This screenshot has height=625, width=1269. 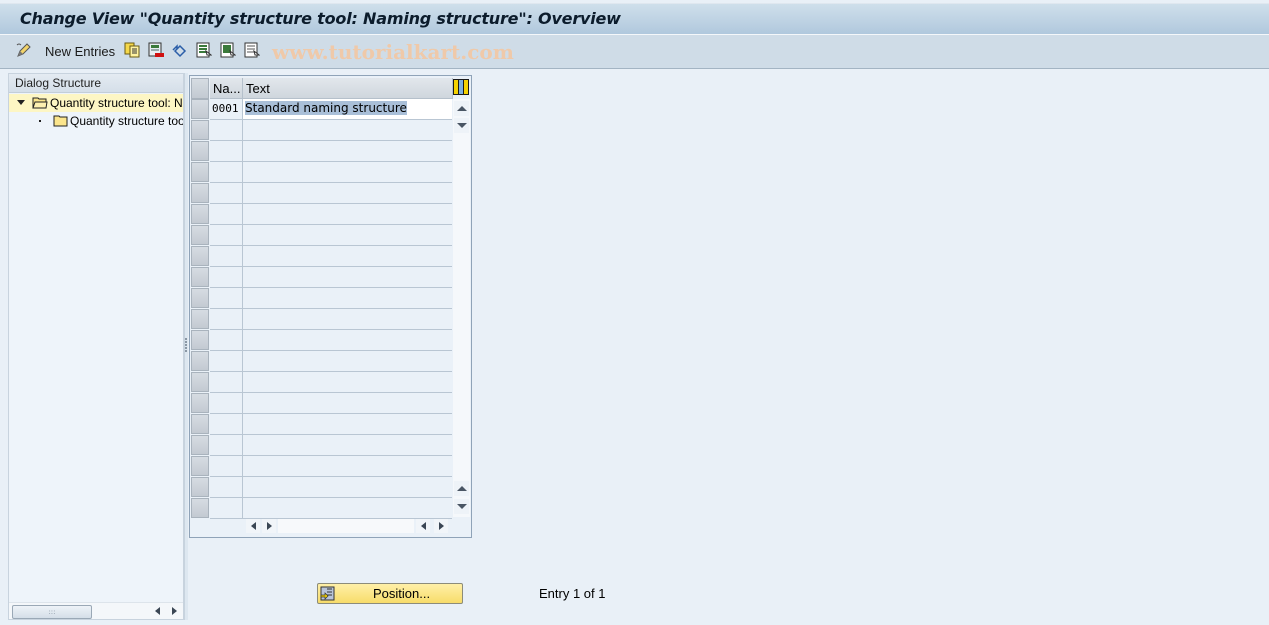 I want to click on watermark: www.tutorialkart.com, so click(x=393, y=52).